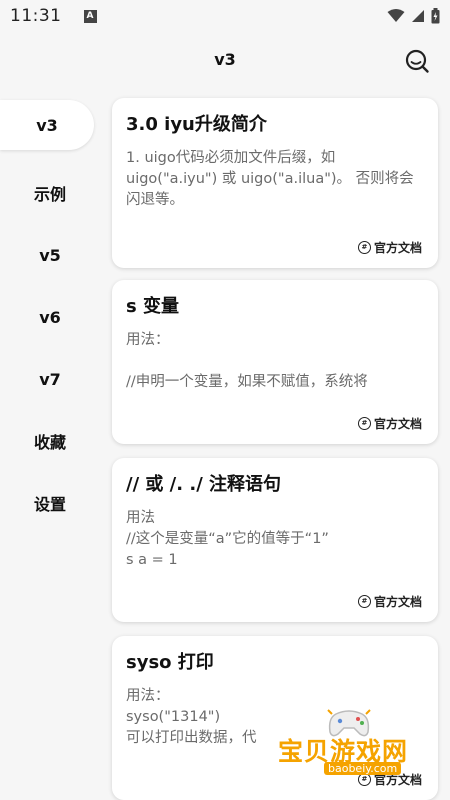 The height and width of the screenshot is (800, 450). I want to click on sidebar-item-v5: v5, so click(50, 255).